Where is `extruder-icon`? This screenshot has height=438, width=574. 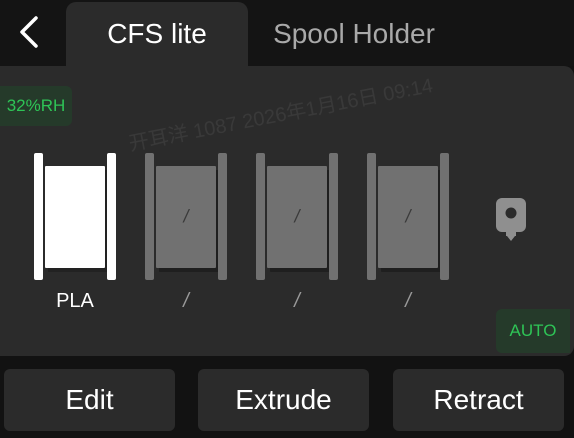 extruder-icon is located at coordinates (511, 219).